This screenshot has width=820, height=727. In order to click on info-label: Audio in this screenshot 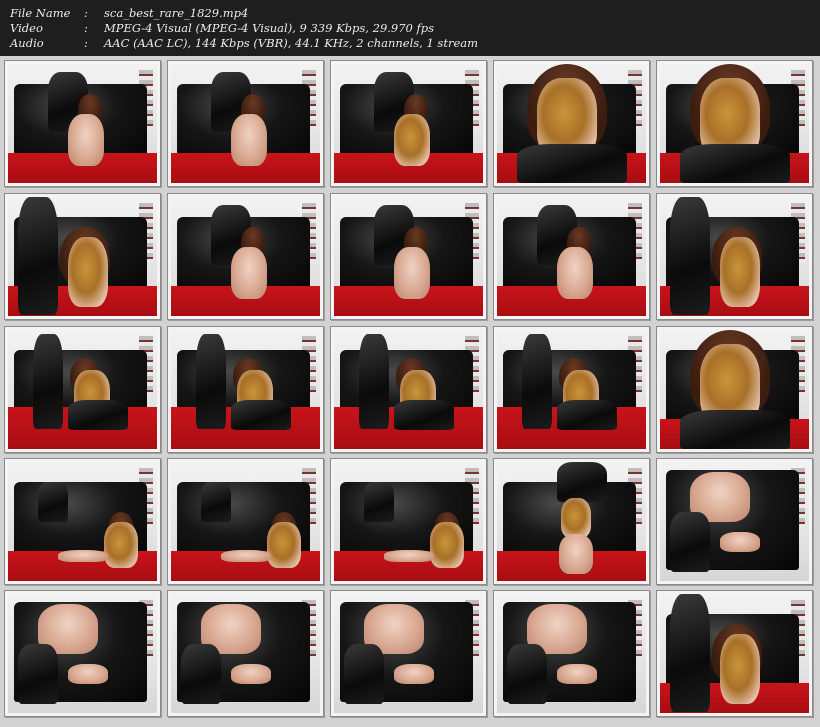, I will do `click(27, 43)`.